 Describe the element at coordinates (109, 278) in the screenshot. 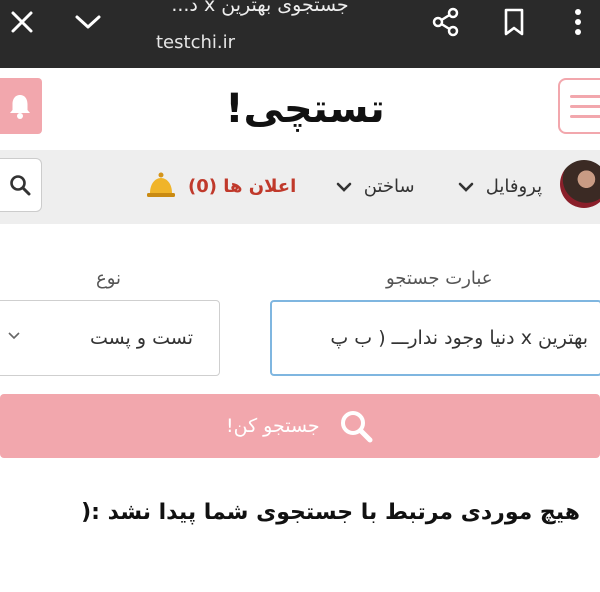

I see `type-label: نوع` at that location.